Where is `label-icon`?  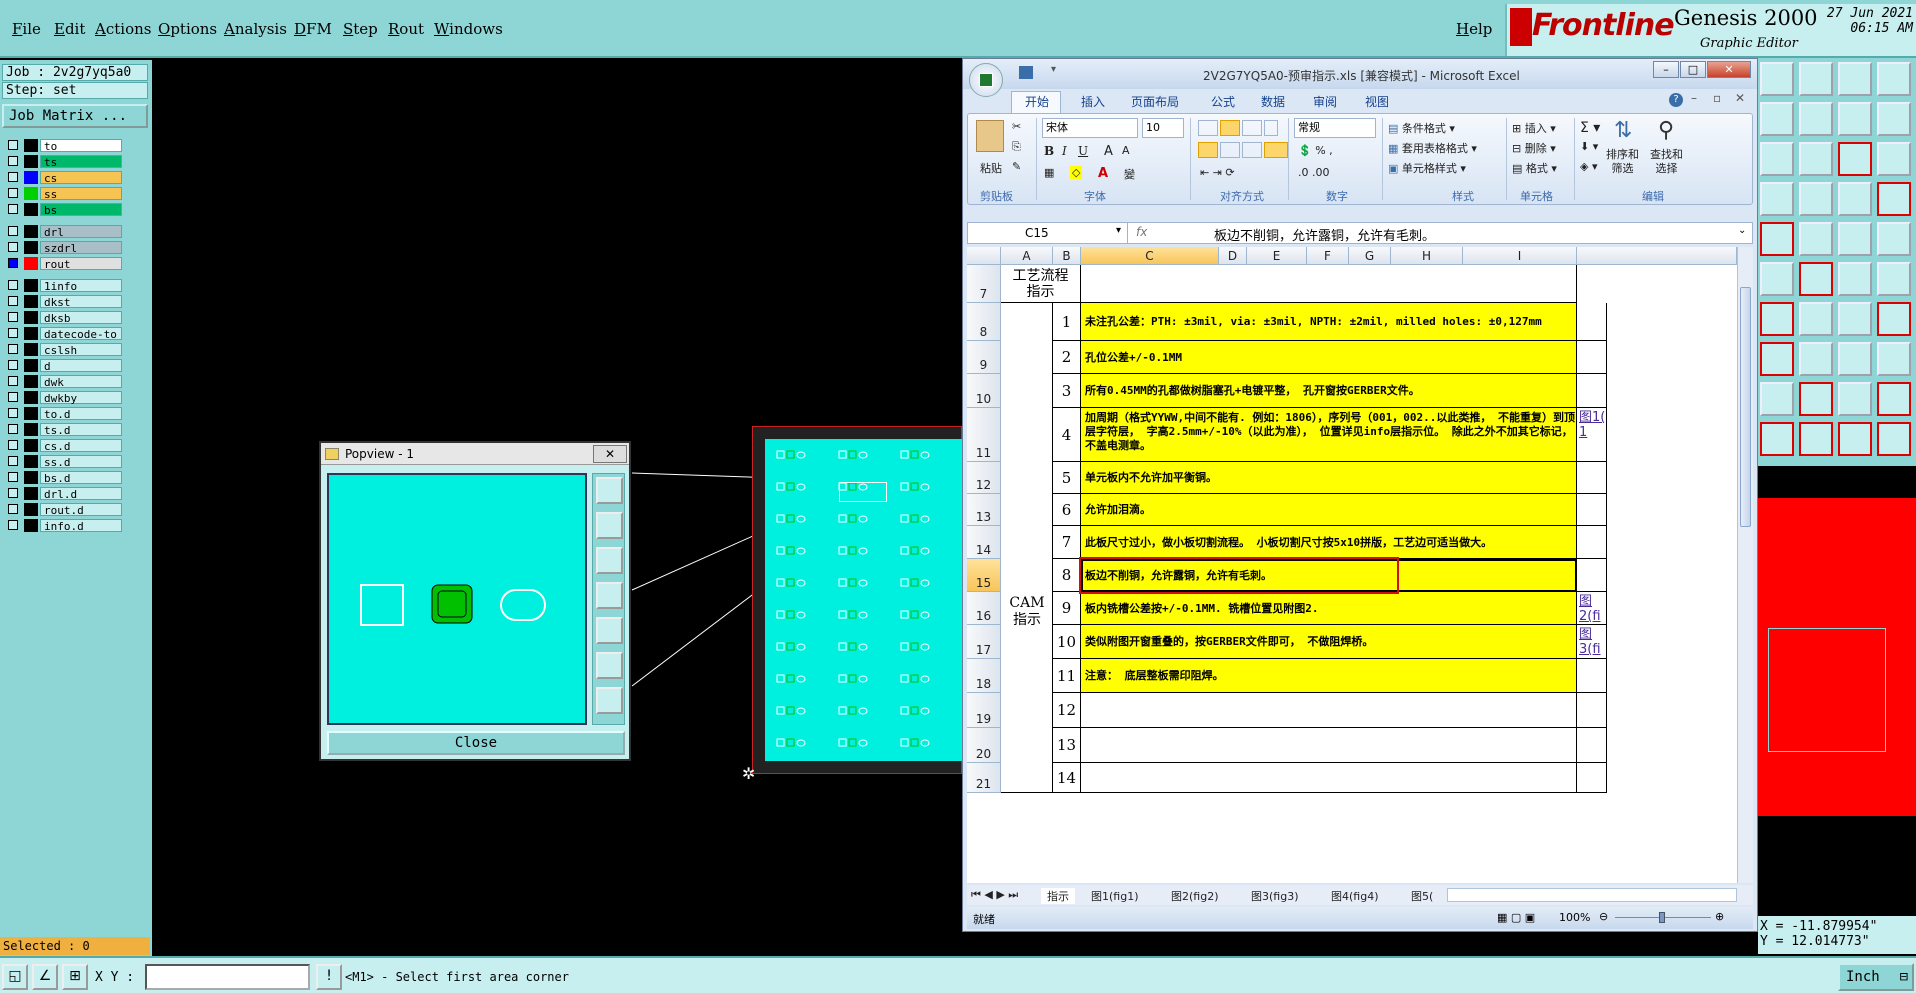
label-icon is located at coordinates (1894, 399).